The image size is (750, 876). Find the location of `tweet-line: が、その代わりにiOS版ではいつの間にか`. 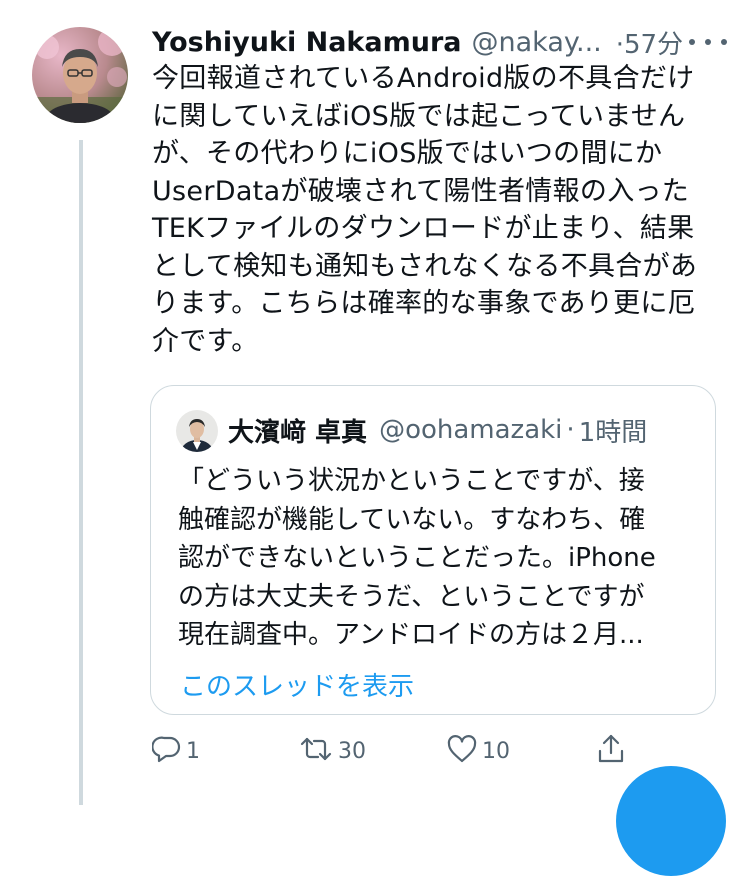

tweet-line: が、その代わりにiOS版ではいつの間にか is located at coordinates (407, 153).